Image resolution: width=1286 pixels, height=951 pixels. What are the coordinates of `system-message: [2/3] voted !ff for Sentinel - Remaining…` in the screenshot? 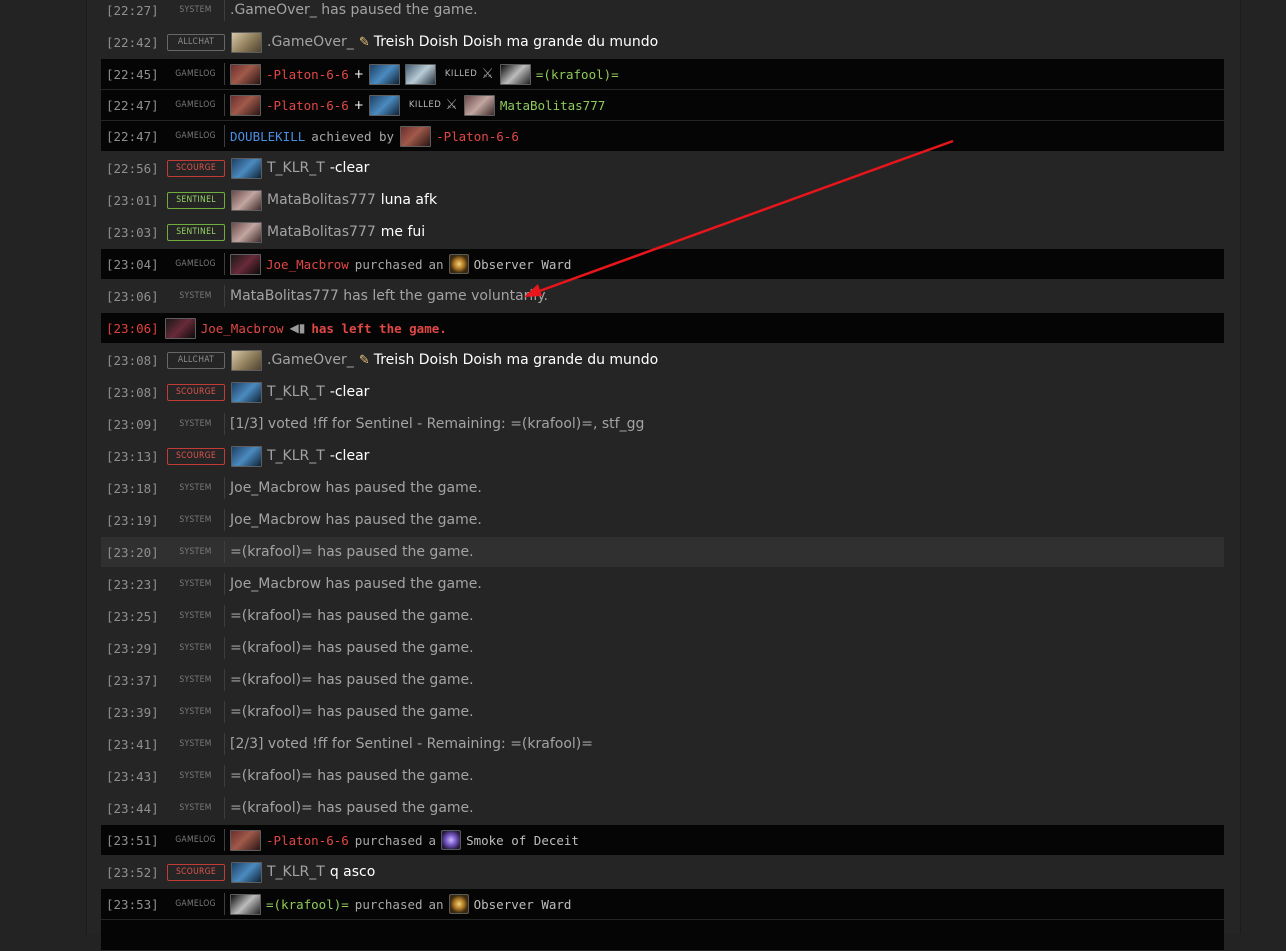 It's located at (411, 744).